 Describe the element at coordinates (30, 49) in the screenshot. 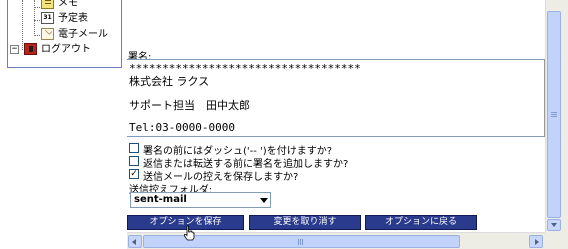

I see `logout-icon` at that location.